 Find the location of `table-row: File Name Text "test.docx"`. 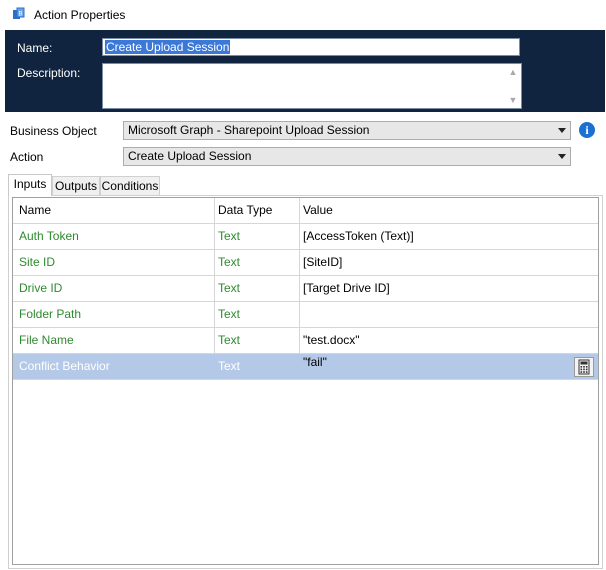

table-row: File Name Text "test.docx" is located at coordinates (305, 341).